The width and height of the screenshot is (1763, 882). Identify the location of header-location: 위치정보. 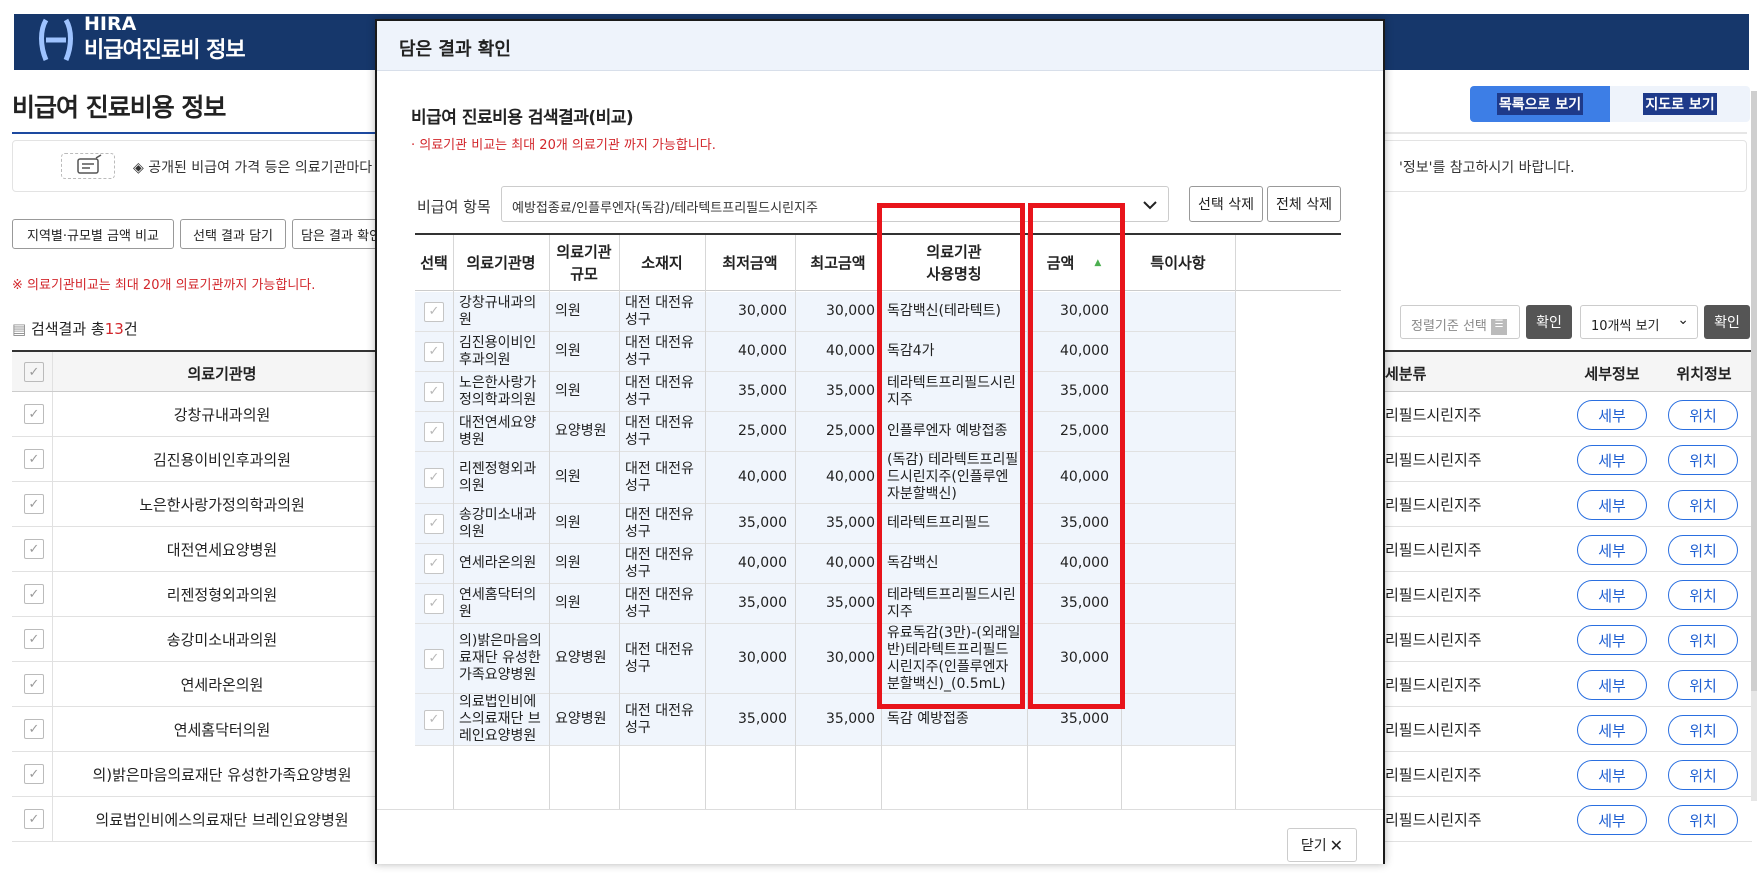
(1704, 374).